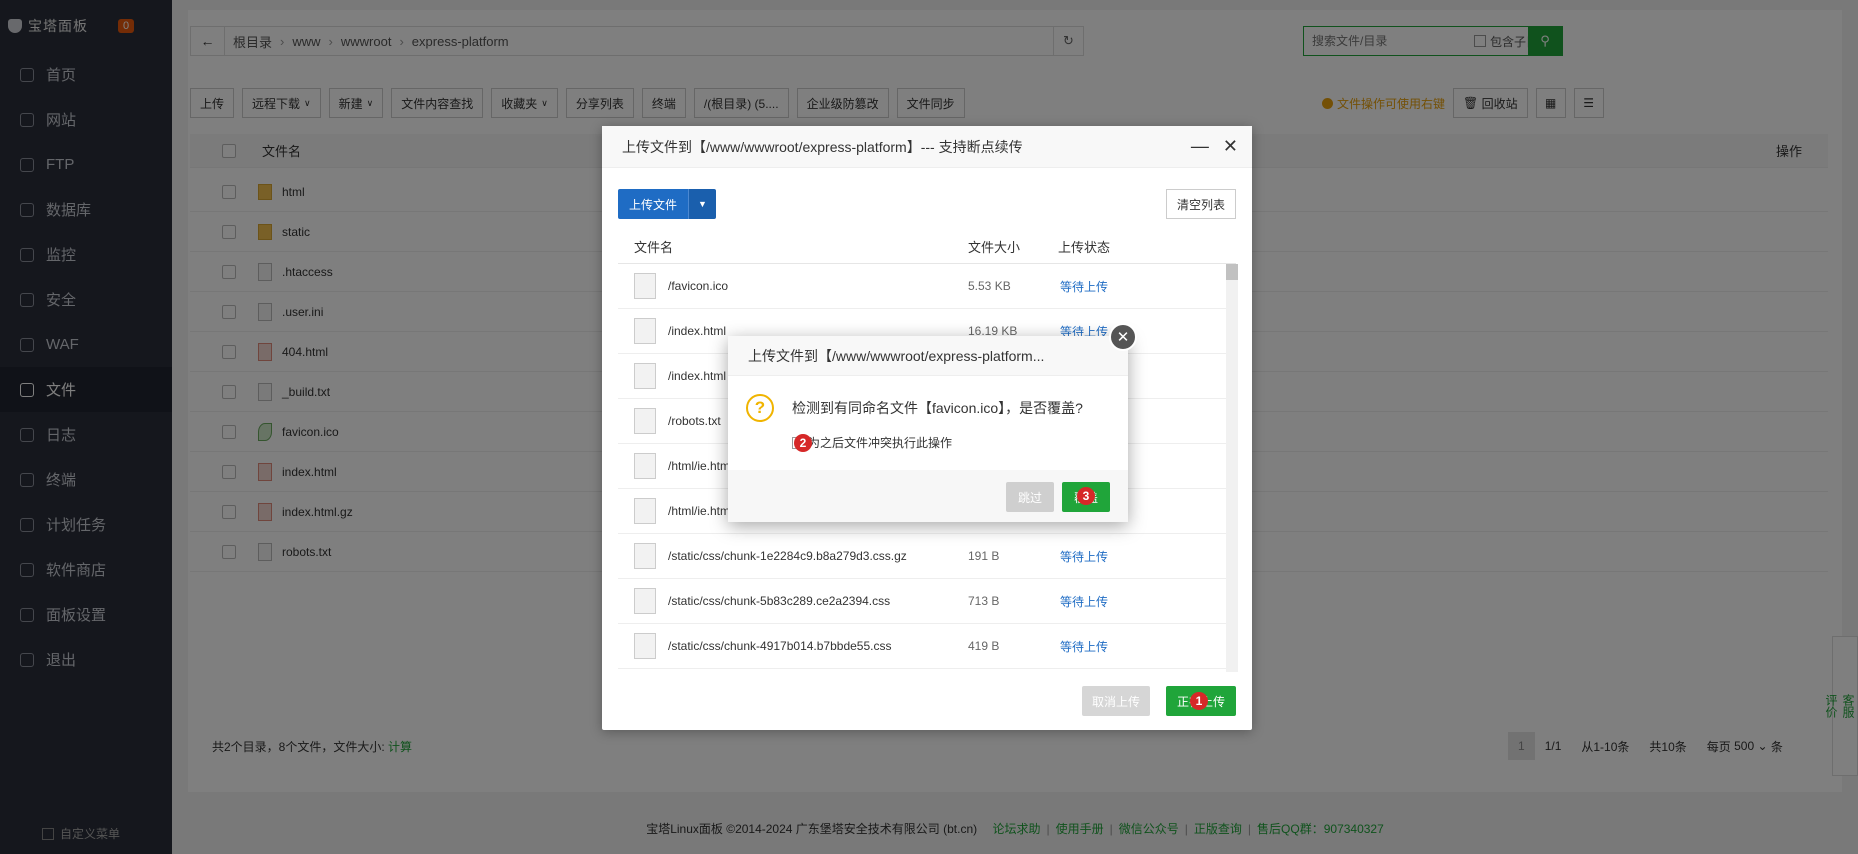  What do you see at coordinates (698, 286) in the screenshot?
I see `upload-file-name: /favicon.ico` at bounding box center [698, 286].